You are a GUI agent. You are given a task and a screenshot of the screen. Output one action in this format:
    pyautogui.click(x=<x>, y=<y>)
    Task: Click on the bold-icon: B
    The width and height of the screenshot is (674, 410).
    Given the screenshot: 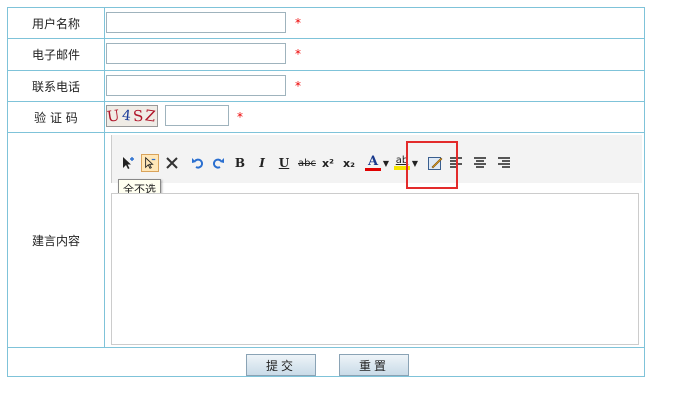 What is the action you would take?
    pyautogui.click(x=240, y=163)
    